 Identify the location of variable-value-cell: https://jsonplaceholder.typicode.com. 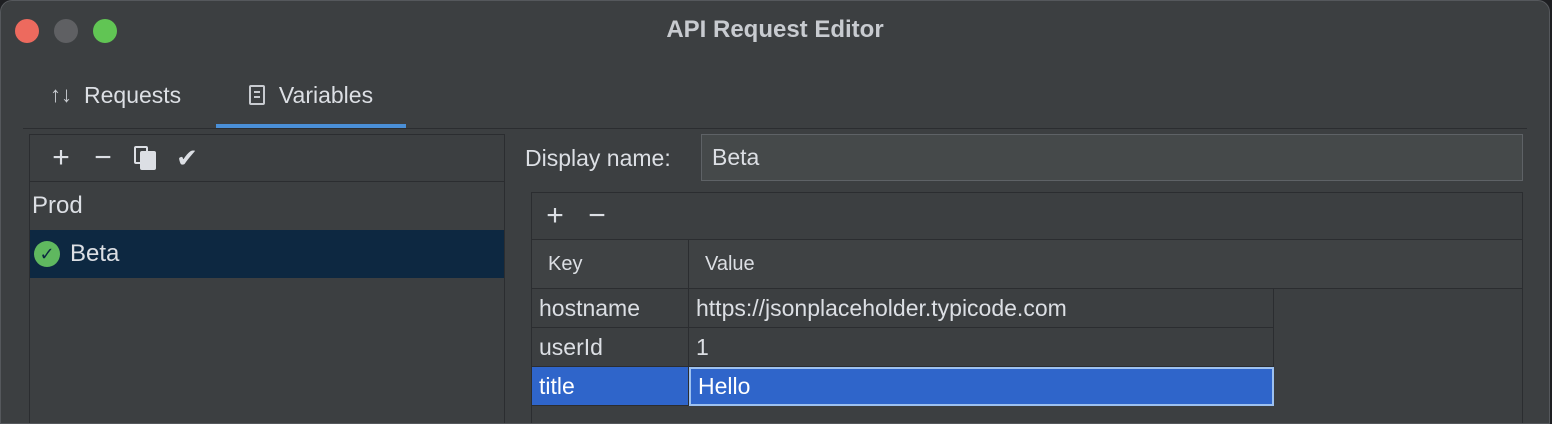
(981, 308).